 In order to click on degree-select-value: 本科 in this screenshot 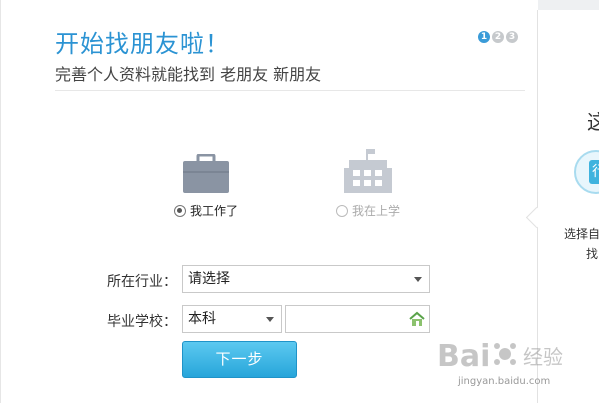, I will do `click(202, 319)`.